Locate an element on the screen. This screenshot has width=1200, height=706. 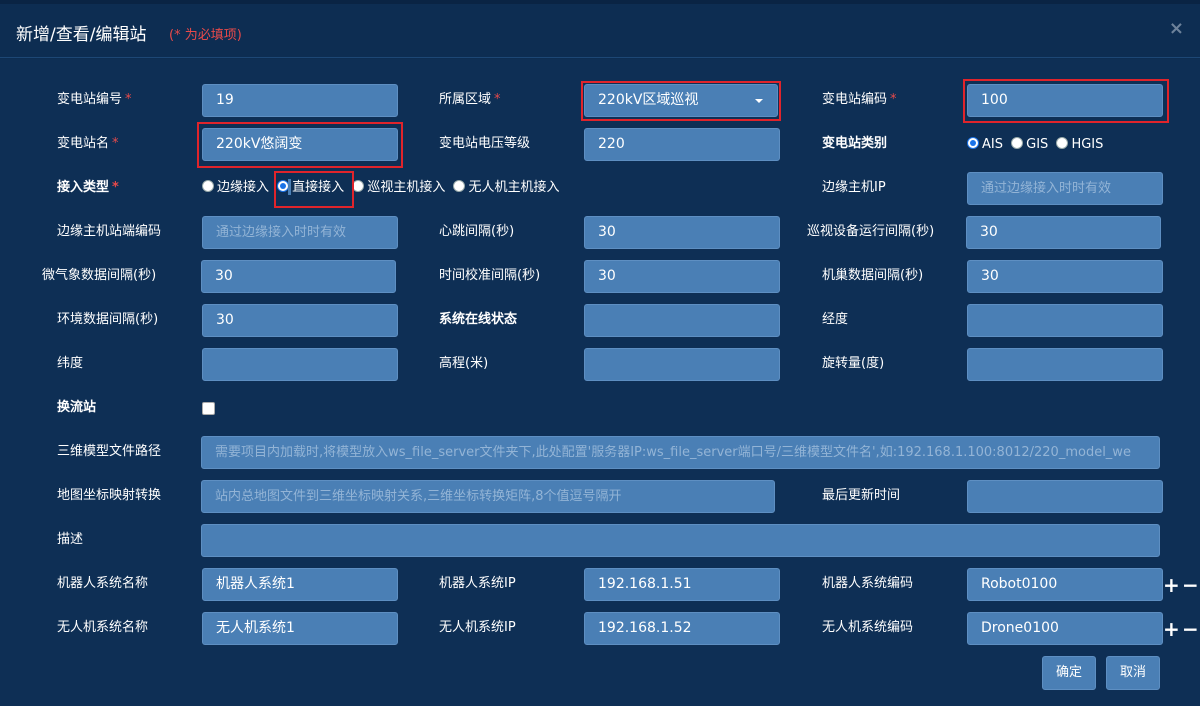
longitude-input is located at coordinates (1065, 320).